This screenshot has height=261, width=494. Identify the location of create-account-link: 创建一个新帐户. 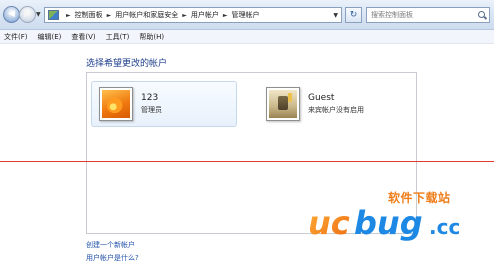
(110, 245).